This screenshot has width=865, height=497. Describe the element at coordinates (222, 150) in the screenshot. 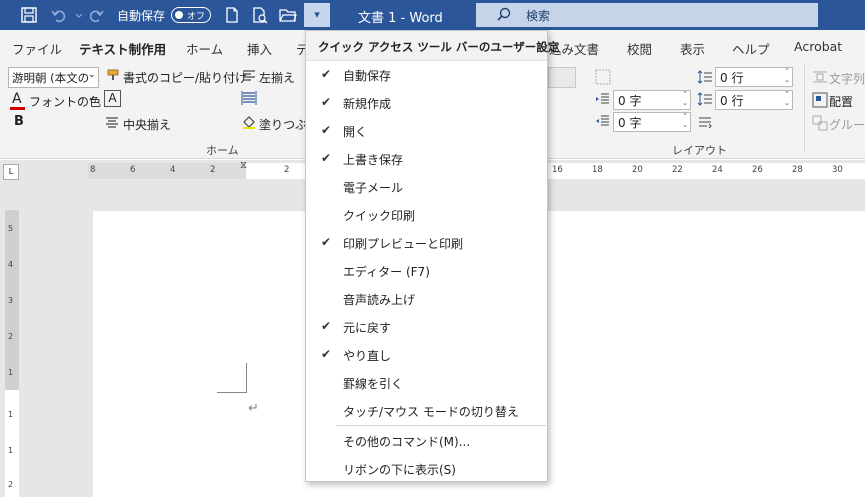

I see `group-label-home: ホーム` at that location.